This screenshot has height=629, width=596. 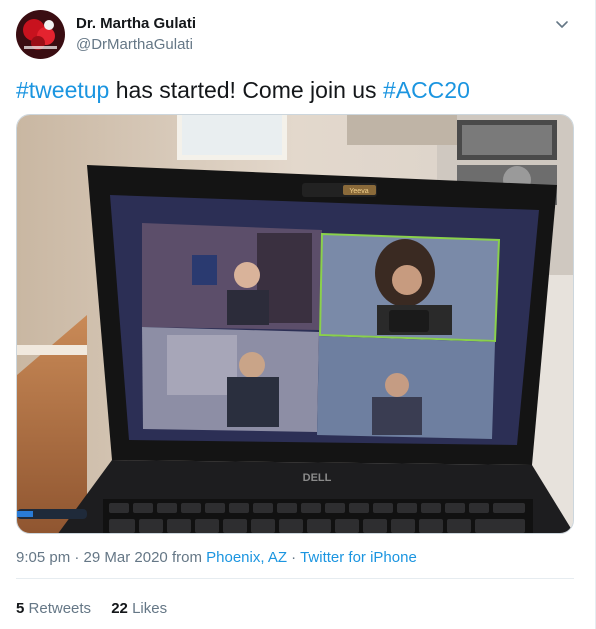 I want to click on divider, so click(x=295, y=578).